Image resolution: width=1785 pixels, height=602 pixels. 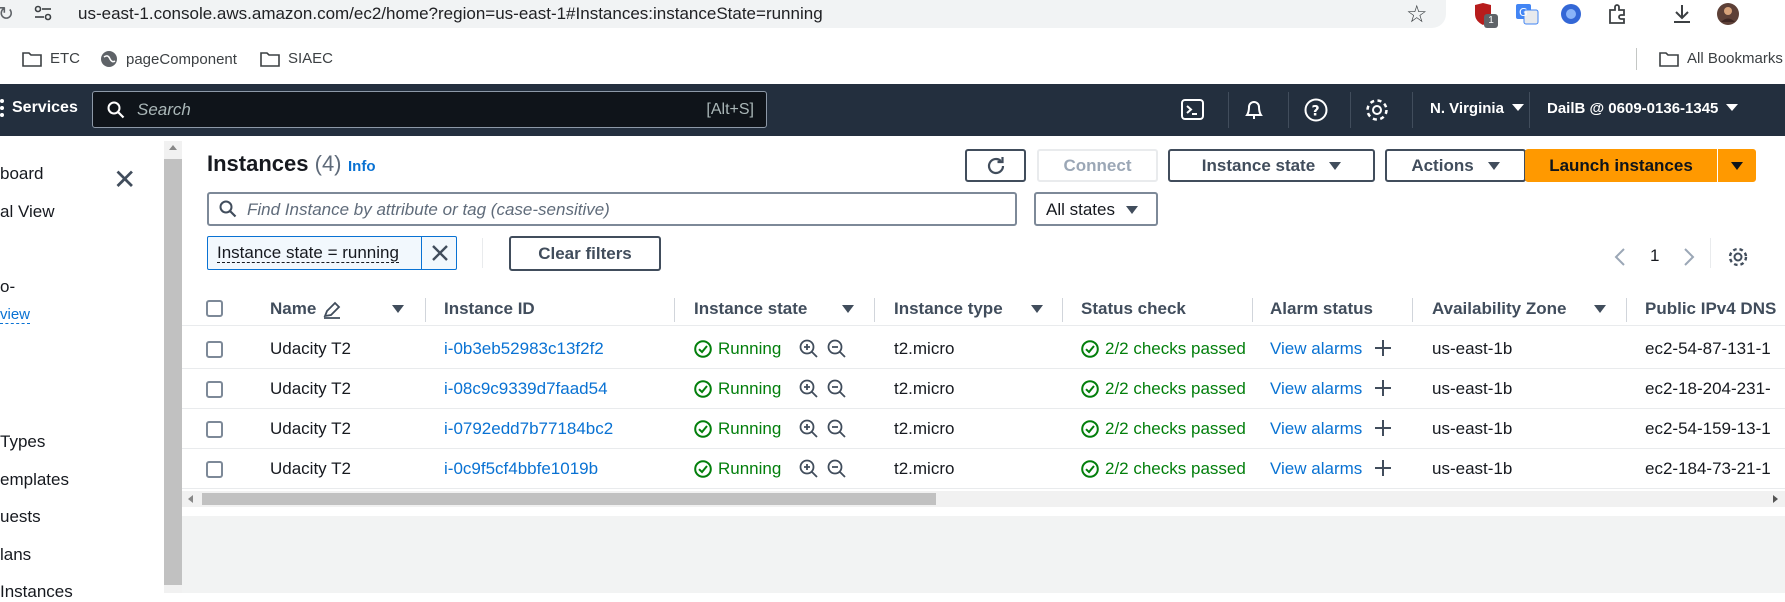 What do you see at coordinates (7, 14) in the screenshot?
I see `reload-icon: ↻` at bounding box center [7, 14].